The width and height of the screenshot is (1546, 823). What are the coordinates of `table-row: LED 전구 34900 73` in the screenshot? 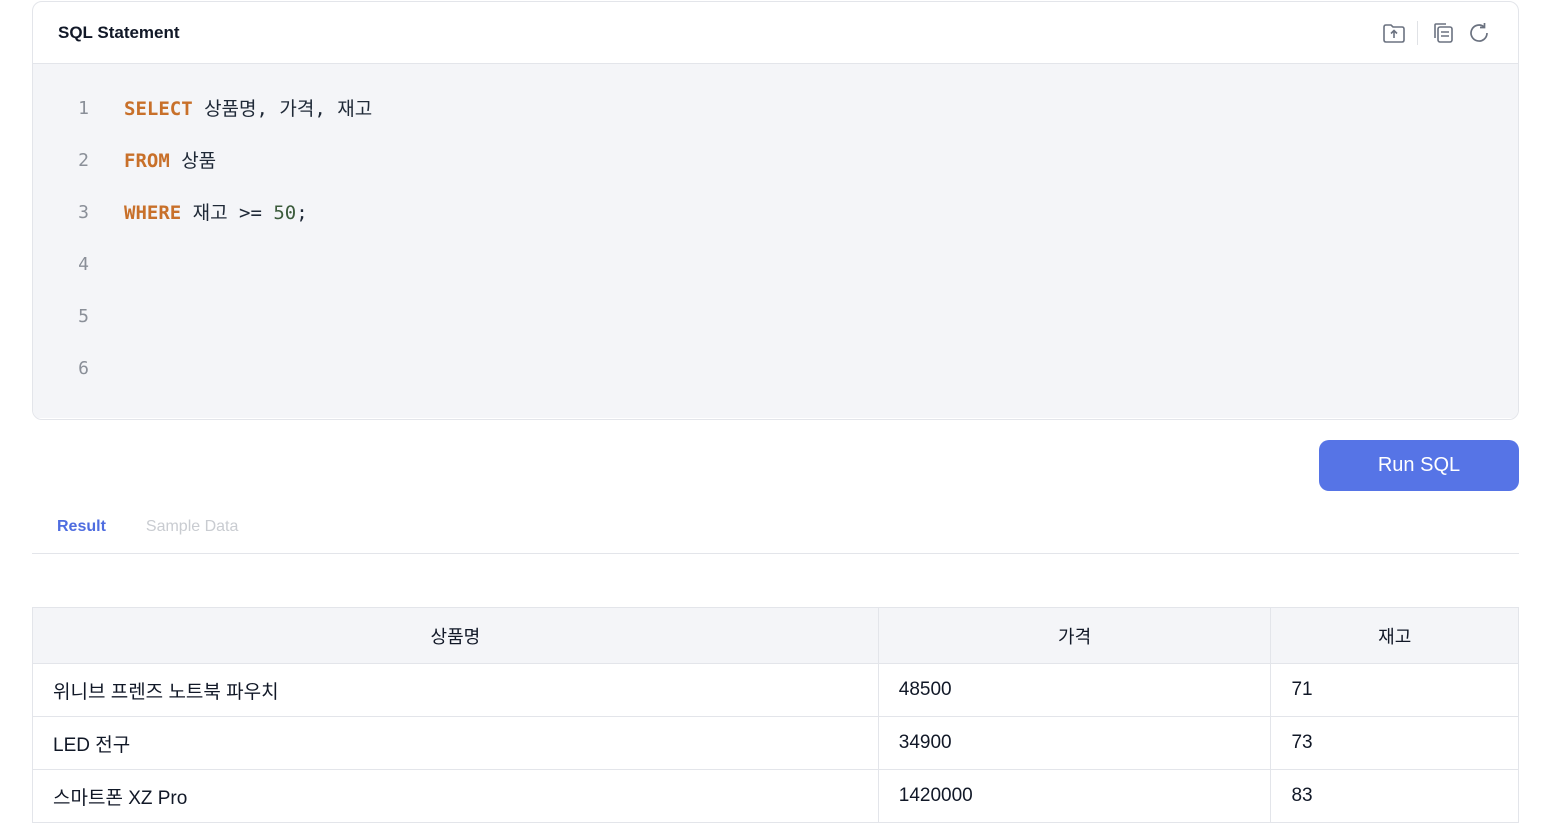 It's located at (775, 743).